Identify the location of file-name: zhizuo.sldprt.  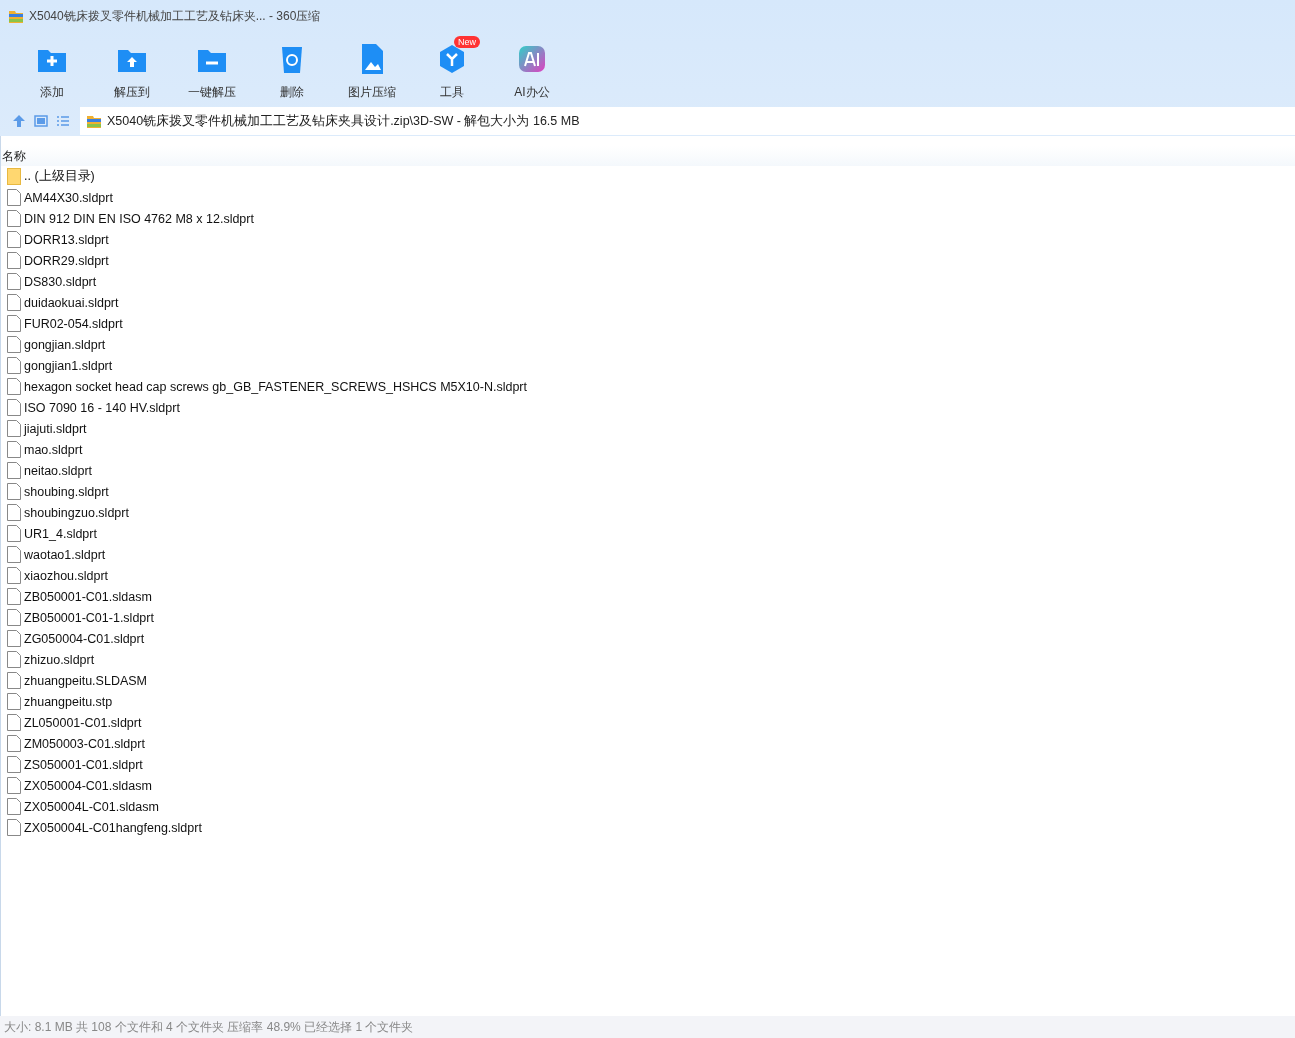
(59, 659).